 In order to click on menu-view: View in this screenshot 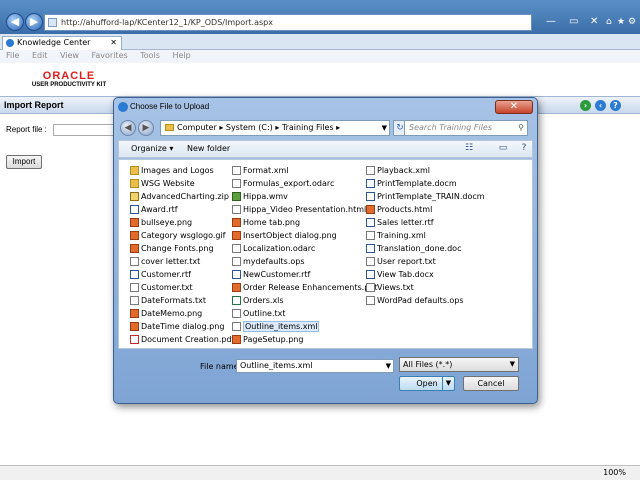, I will do `click(69, 55)`.